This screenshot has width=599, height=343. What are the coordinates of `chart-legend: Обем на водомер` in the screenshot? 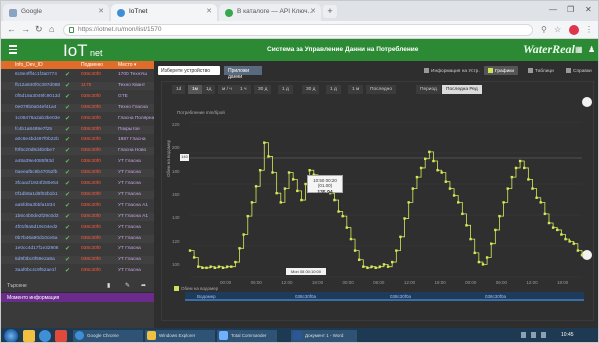 It's located at (196, 288).